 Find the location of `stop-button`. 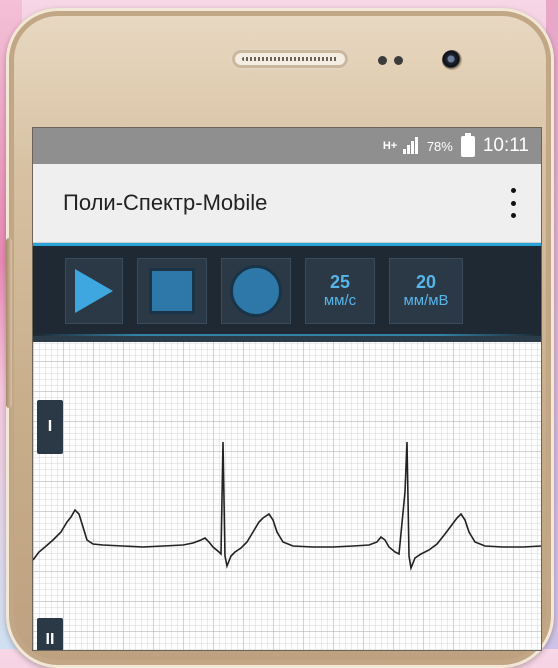

stop-button is located at coordinates (172, 291).